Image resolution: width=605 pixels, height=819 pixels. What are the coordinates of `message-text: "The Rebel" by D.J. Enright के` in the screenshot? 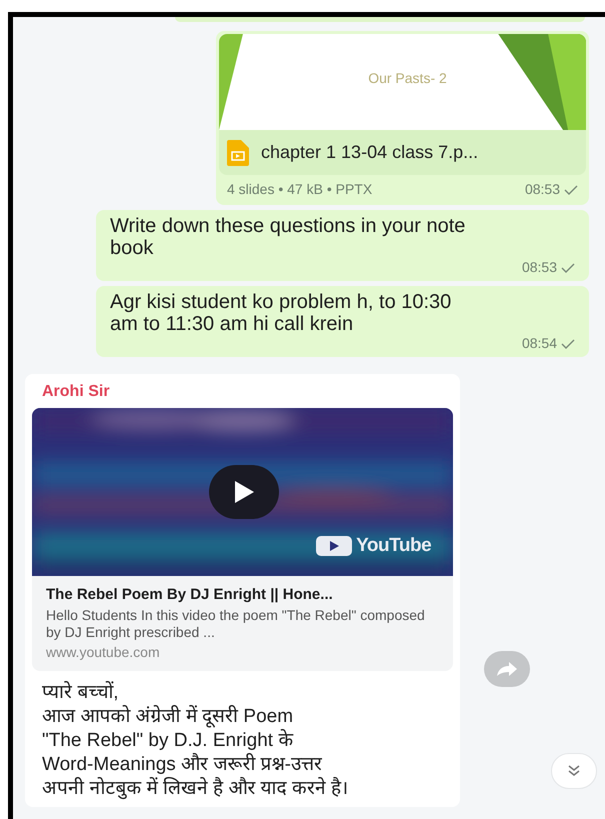 It's located at (168, 740).